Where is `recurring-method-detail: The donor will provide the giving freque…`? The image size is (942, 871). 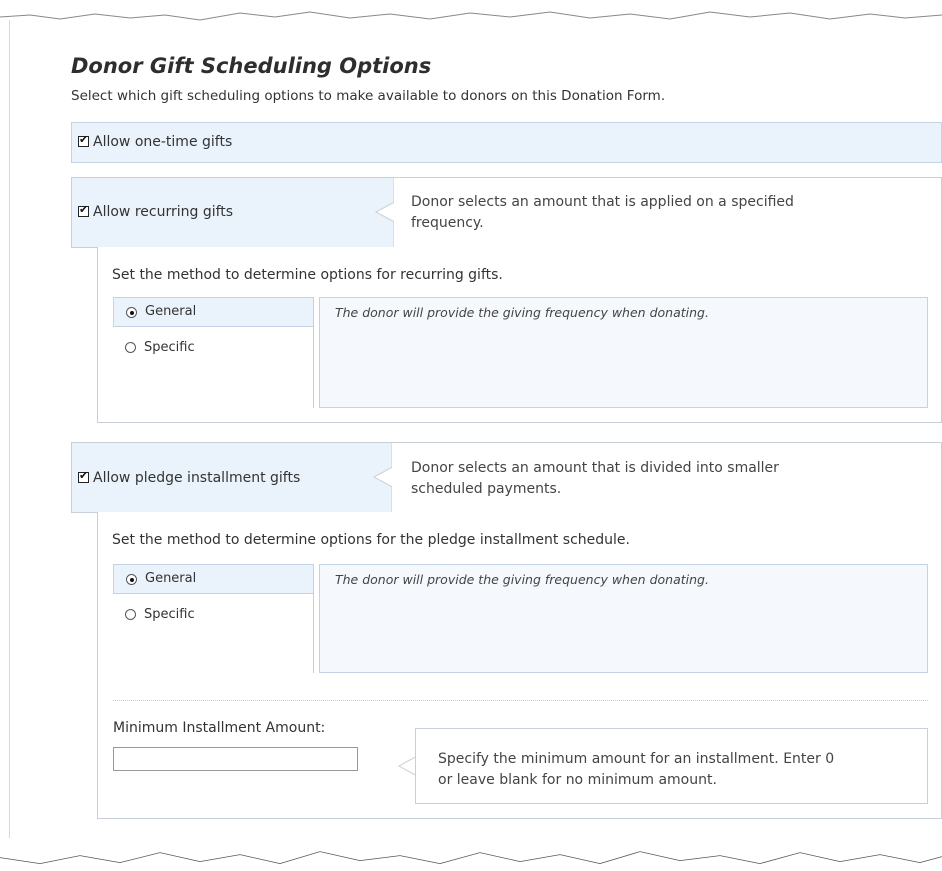 recurring-method-detail: The donor will provide the giving freque… is located at coordinates (623, 352).